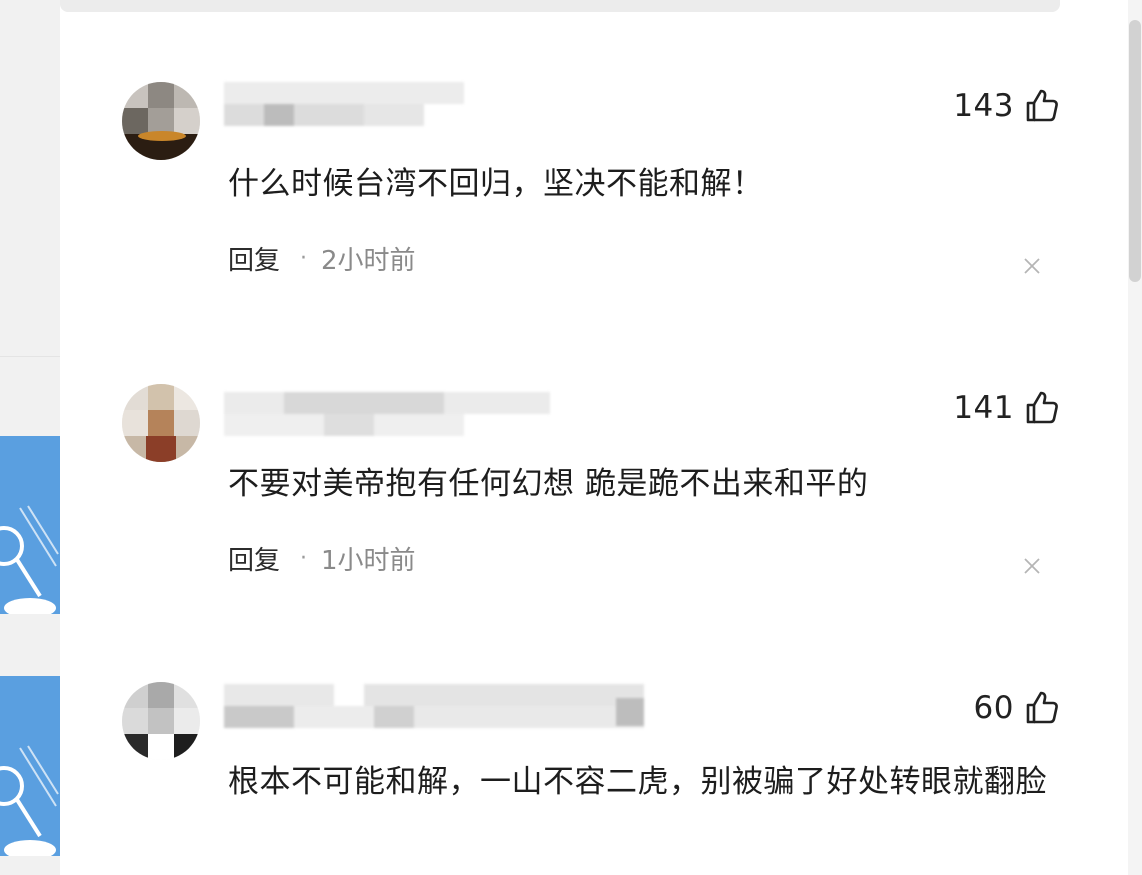 The image size is (1142, 875). I want to click on like-control: 60, so click(1017, 708).